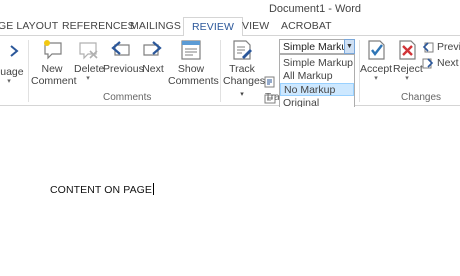 This screenshot has width=460, height=276. Describe the element at coordinates (376, 69) in the screenshot. I see `accept-label: Accept` at that location.